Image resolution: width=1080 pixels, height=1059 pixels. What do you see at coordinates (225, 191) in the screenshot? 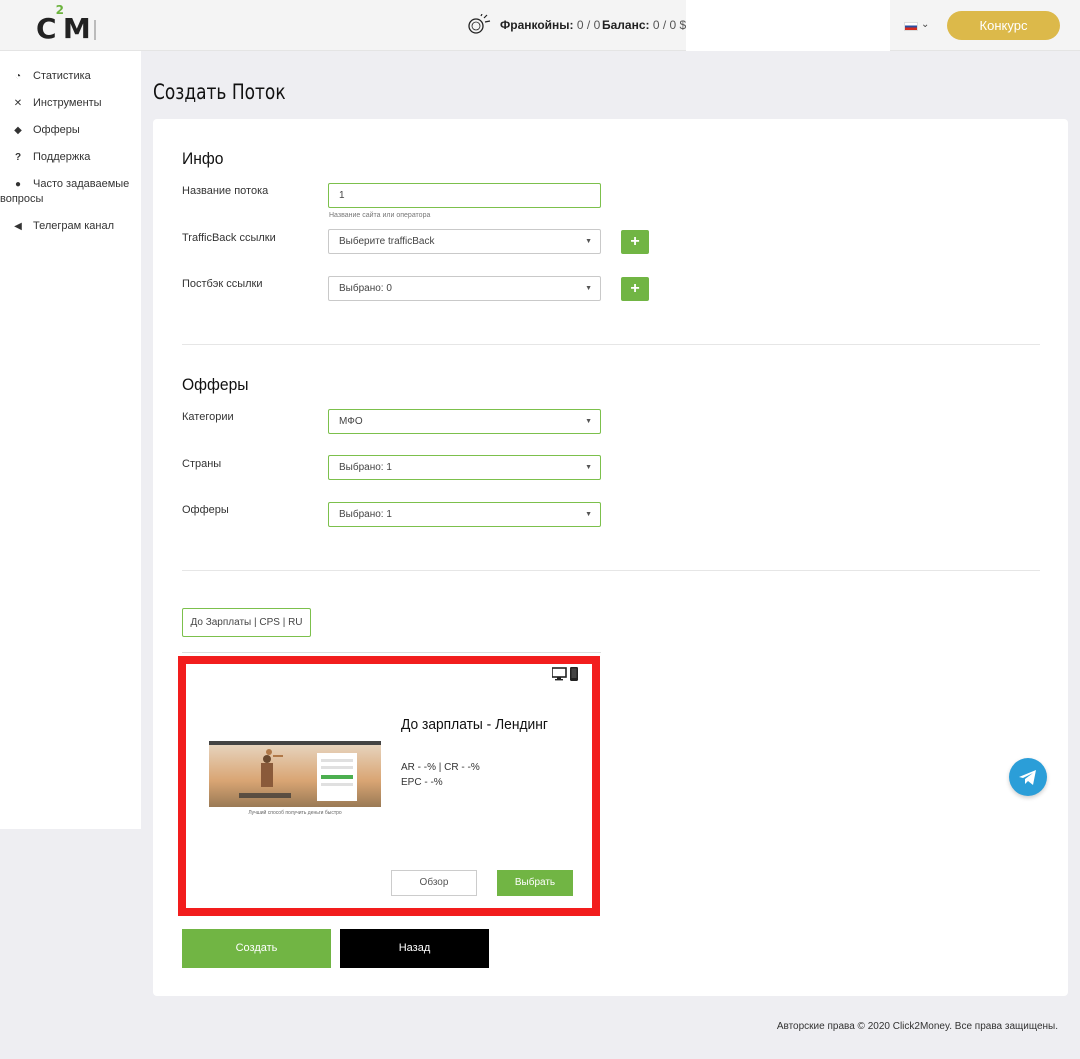
I see `stream-name-label: Название потока` at bounding box center [225, 191].